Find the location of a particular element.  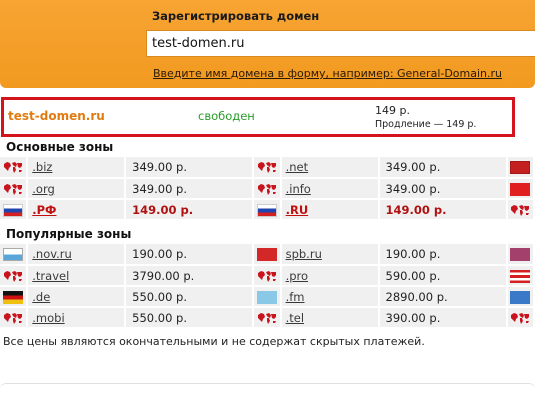

zone-name-cell: .biz is located at coordinates (77, 168).